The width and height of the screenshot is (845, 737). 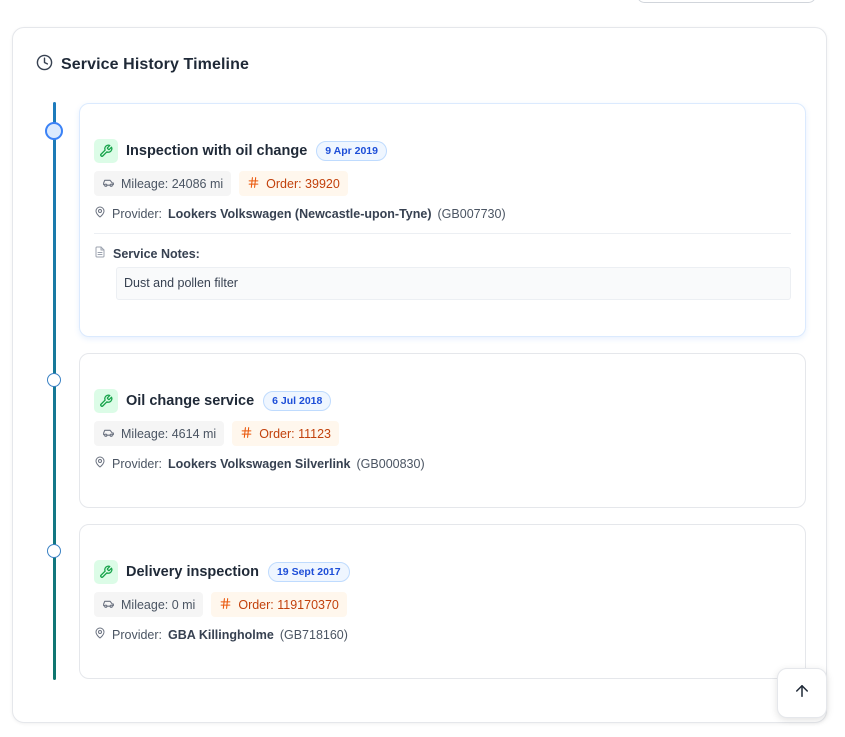 I want to click on mileage-text: Mileage: 4614 mi, so click(x=169, y=433).